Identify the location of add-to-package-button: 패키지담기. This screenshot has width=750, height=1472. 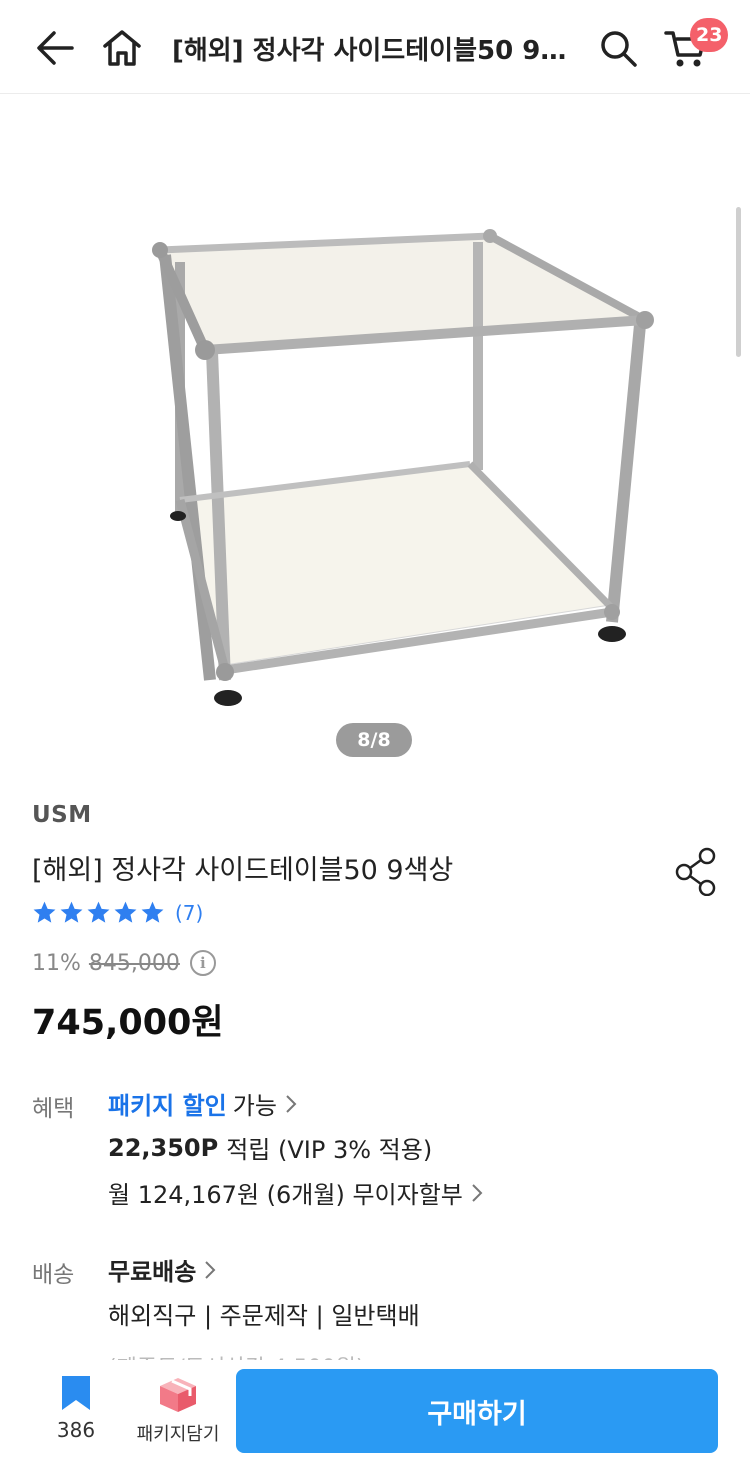
(178, 1409).